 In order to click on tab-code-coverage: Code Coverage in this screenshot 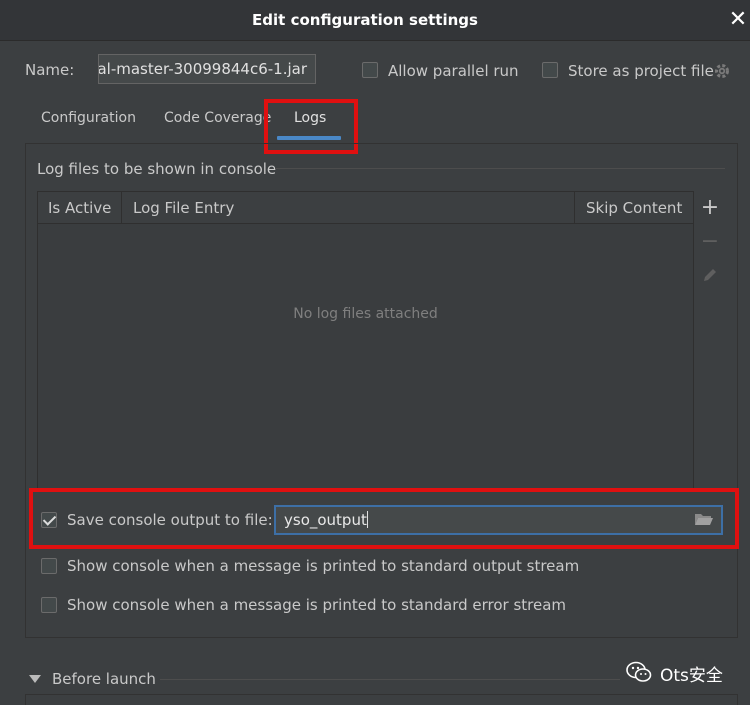, I will do `click(217, 118)`.